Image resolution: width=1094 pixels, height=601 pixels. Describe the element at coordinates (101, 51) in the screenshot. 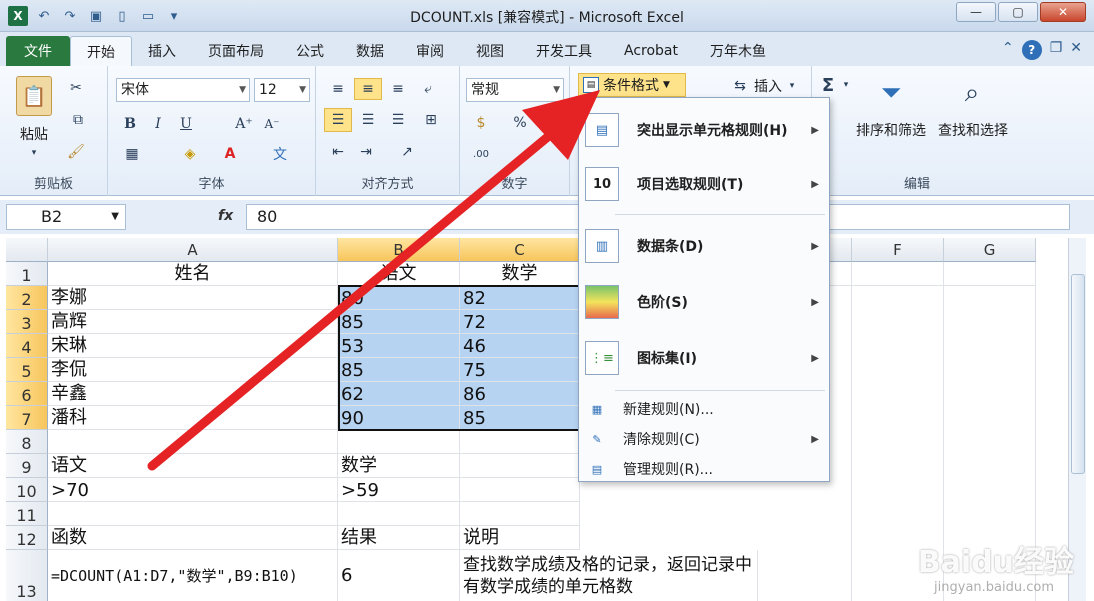

I see `tab-home: 开始` at that location.